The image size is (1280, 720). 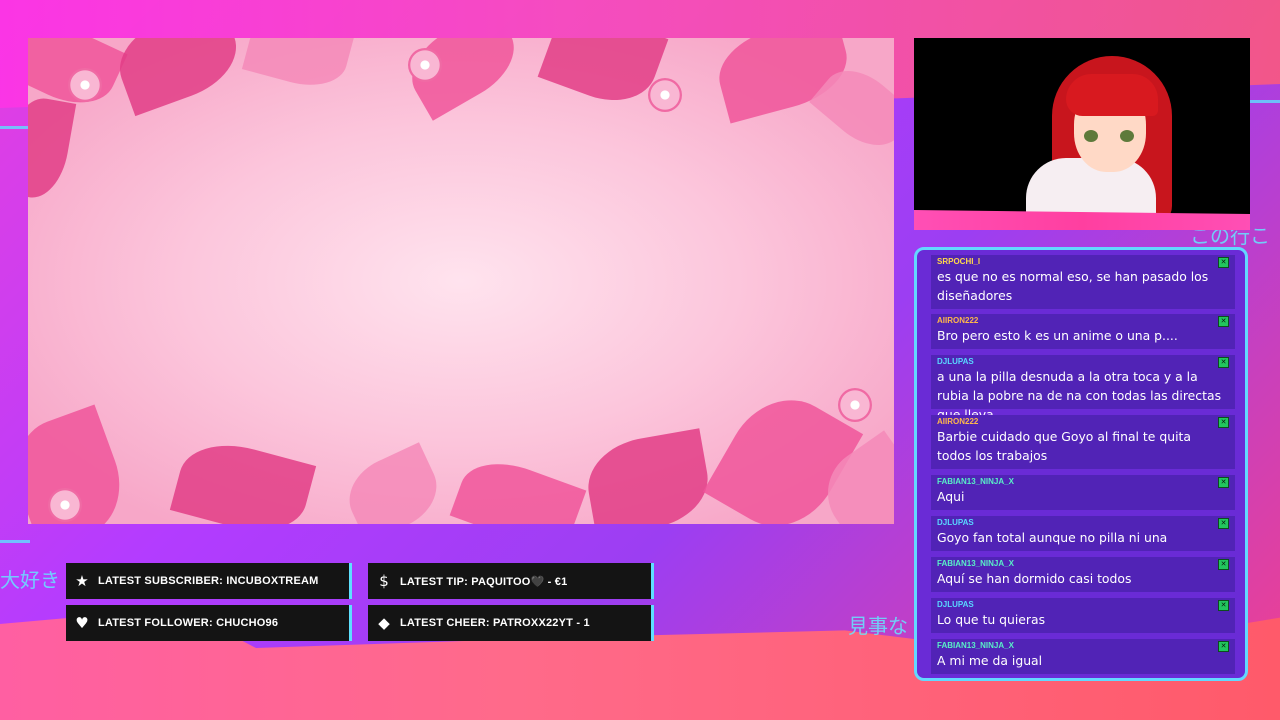 What do you see at coordinates (990, 660) in the screenshot?
I see `chat-message-text: A mi me da igual` at bounding box center [990, 660].